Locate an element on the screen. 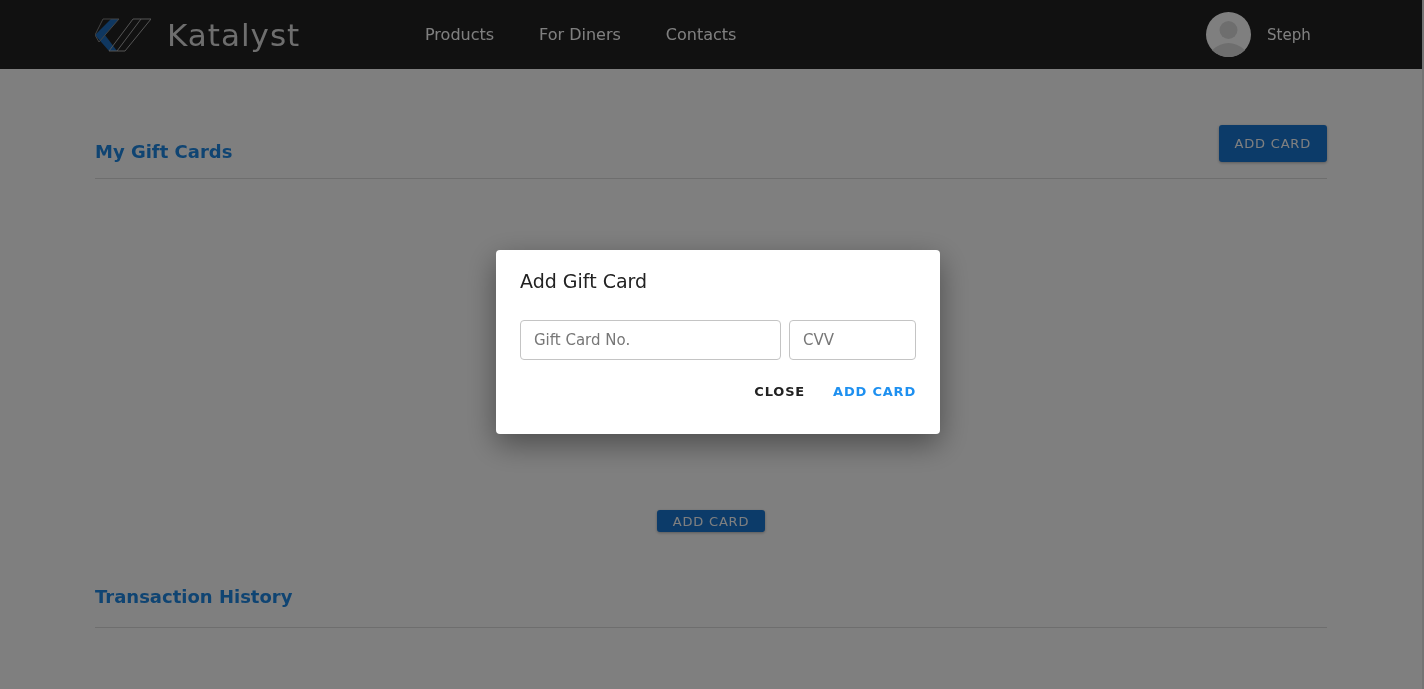 The width and height of the screenshot is (1424, 689). section-title: My Gift Cards is located at coordinates (164, 151).